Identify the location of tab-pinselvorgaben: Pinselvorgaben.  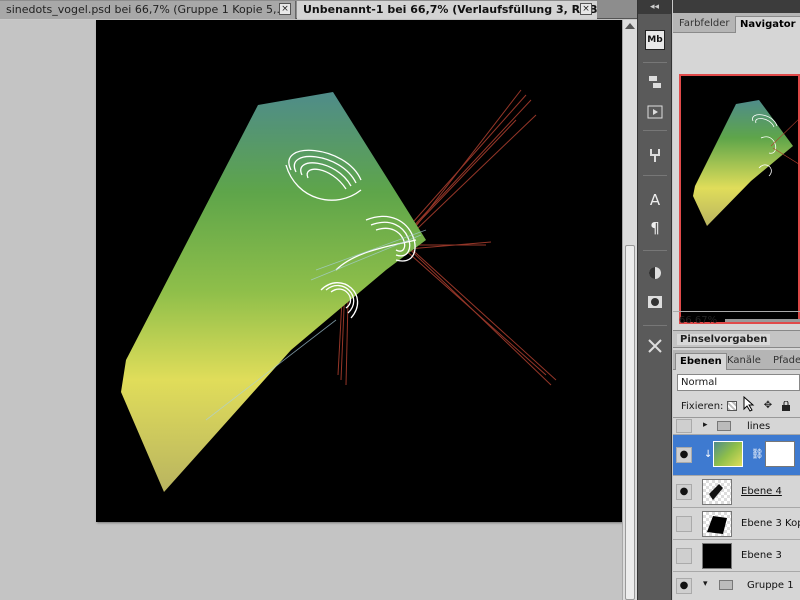
(724, 339).